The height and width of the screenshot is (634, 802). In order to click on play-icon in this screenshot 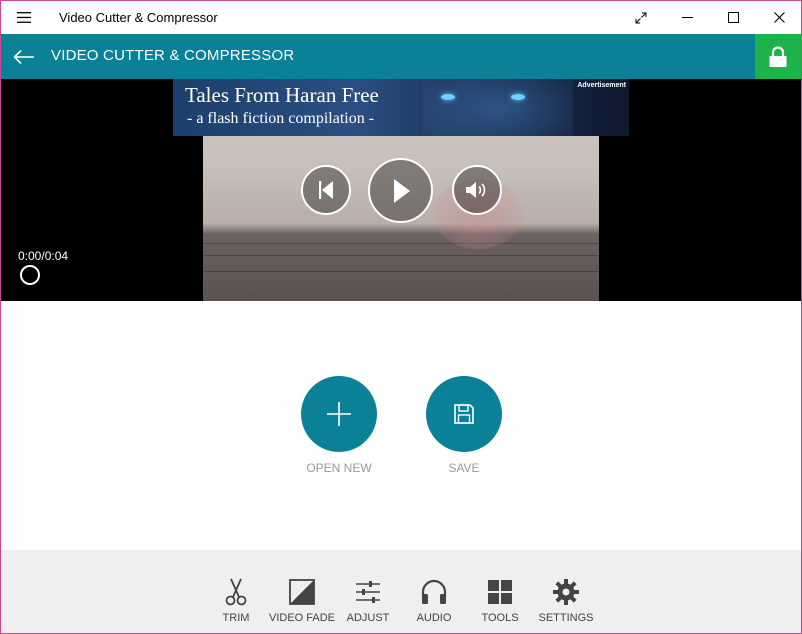, I will do `click(401, 190)`.